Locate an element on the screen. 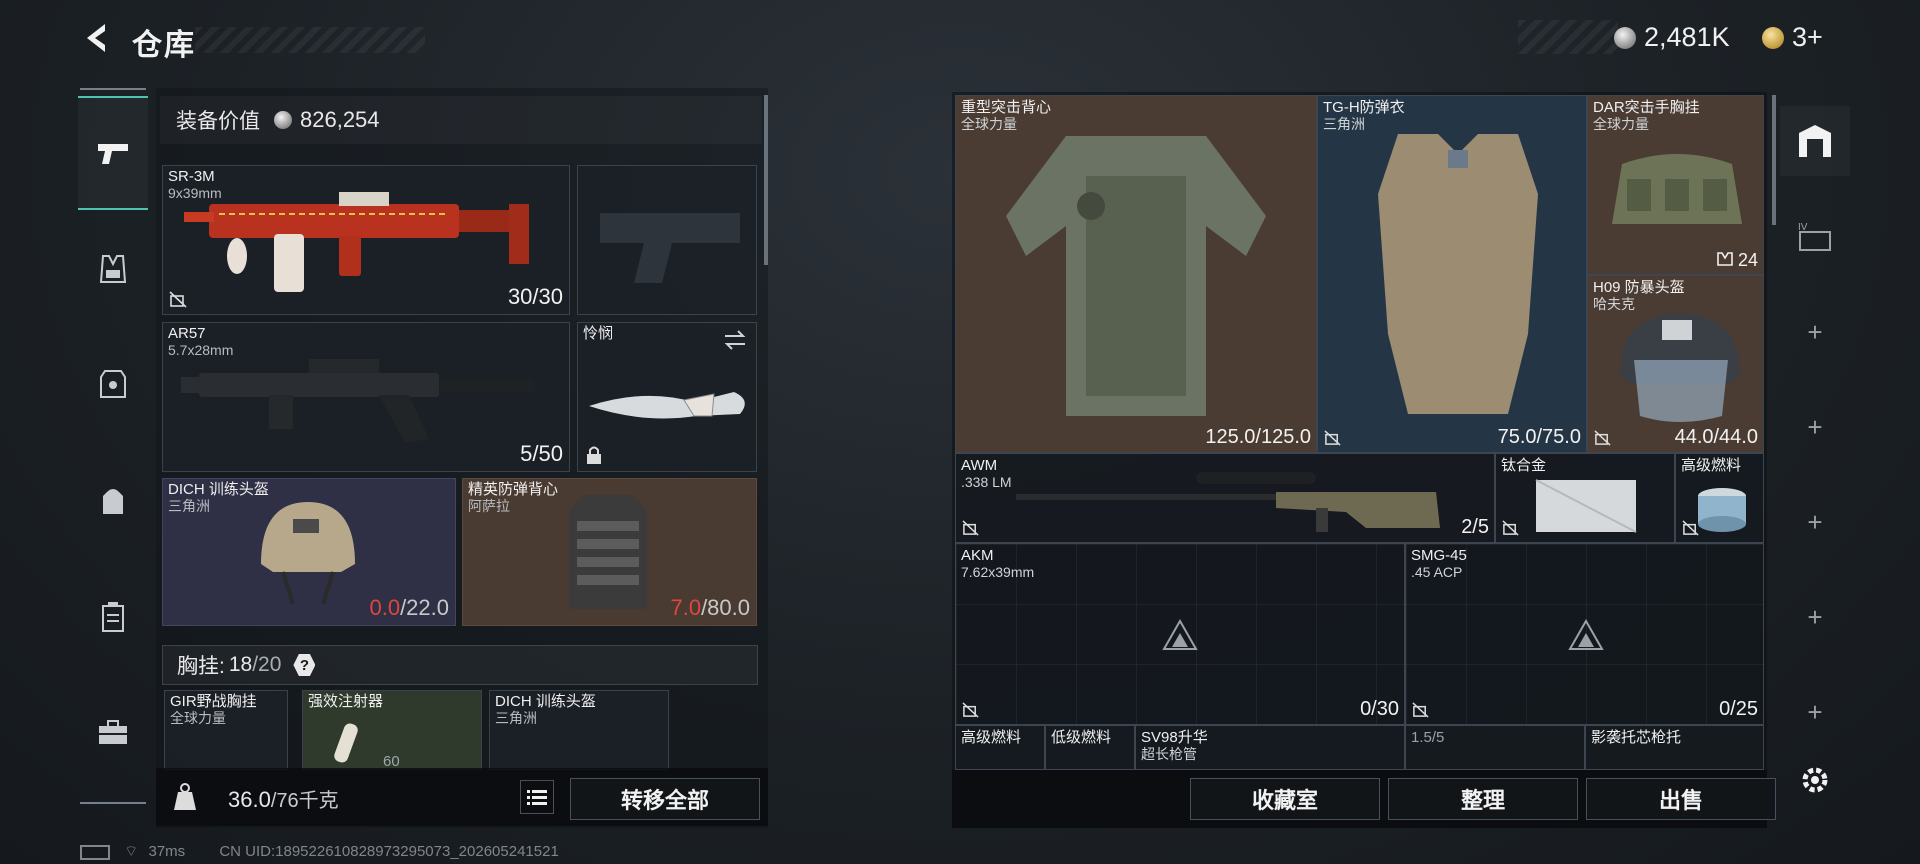 The height and width of the screenshot is (864, 1920). helmet-durability: 0.0/22.0 is located at coordinates (409, 607).